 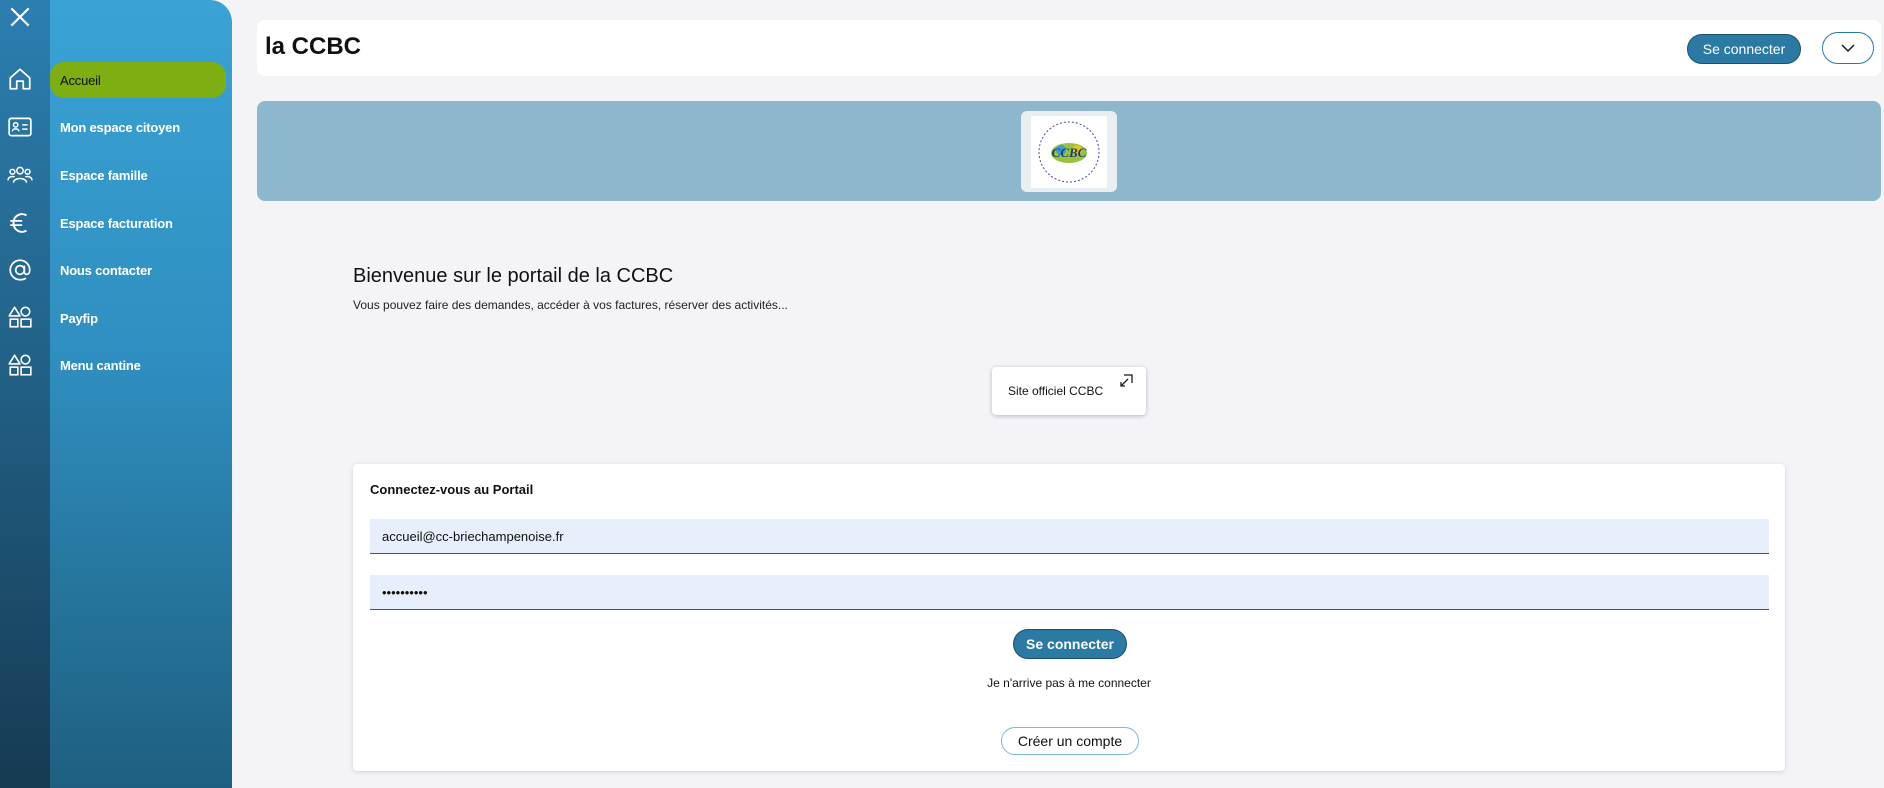 I want to click on icon-rail, so click(x=25, y=394).